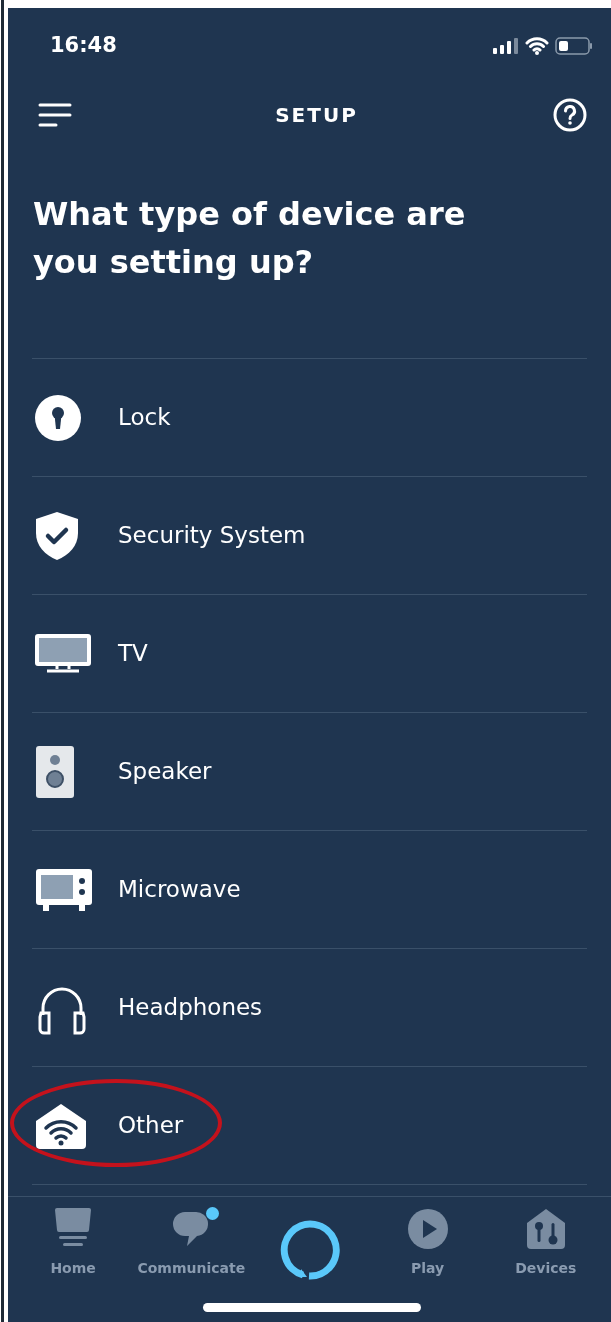 The width and height of the screenshot is (611, 1322). I want to click on tab-bar-item: Play, so click(427, 1243).